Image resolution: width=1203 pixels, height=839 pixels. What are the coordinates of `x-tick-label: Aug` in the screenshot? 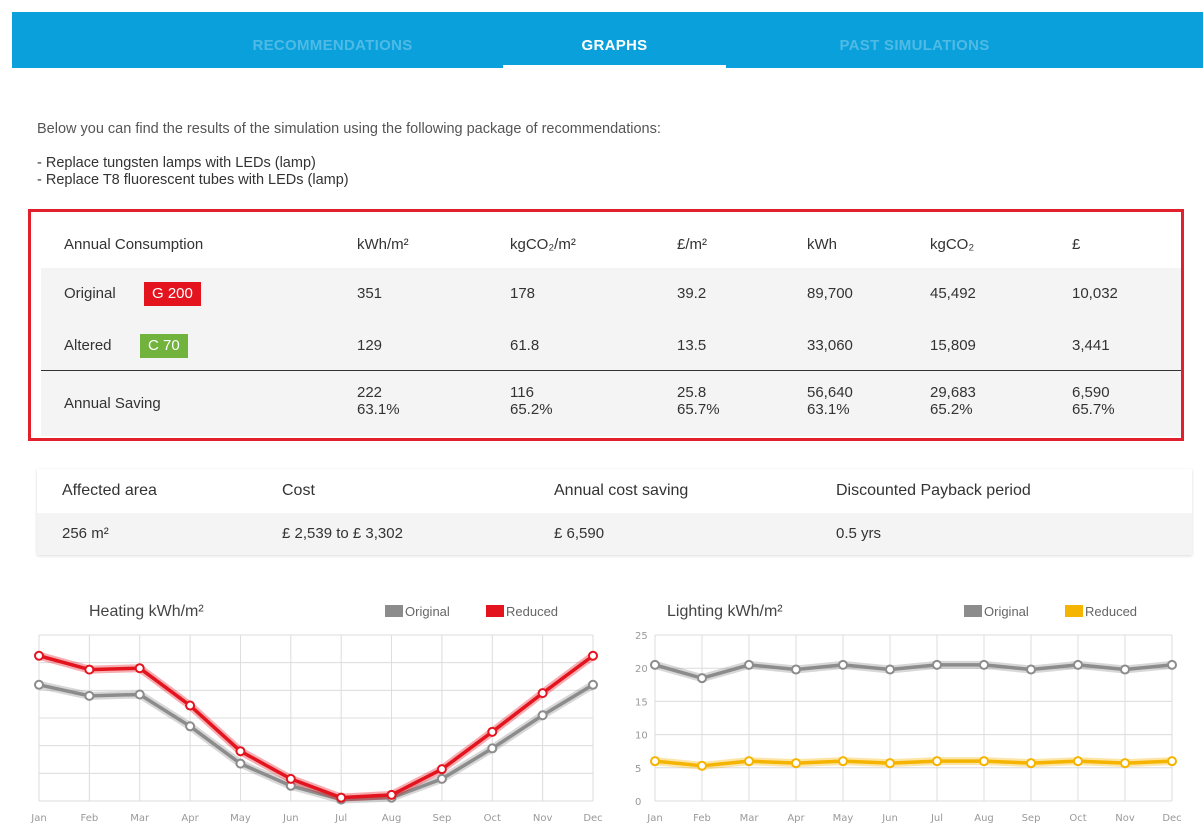 It's located at (984, 818).